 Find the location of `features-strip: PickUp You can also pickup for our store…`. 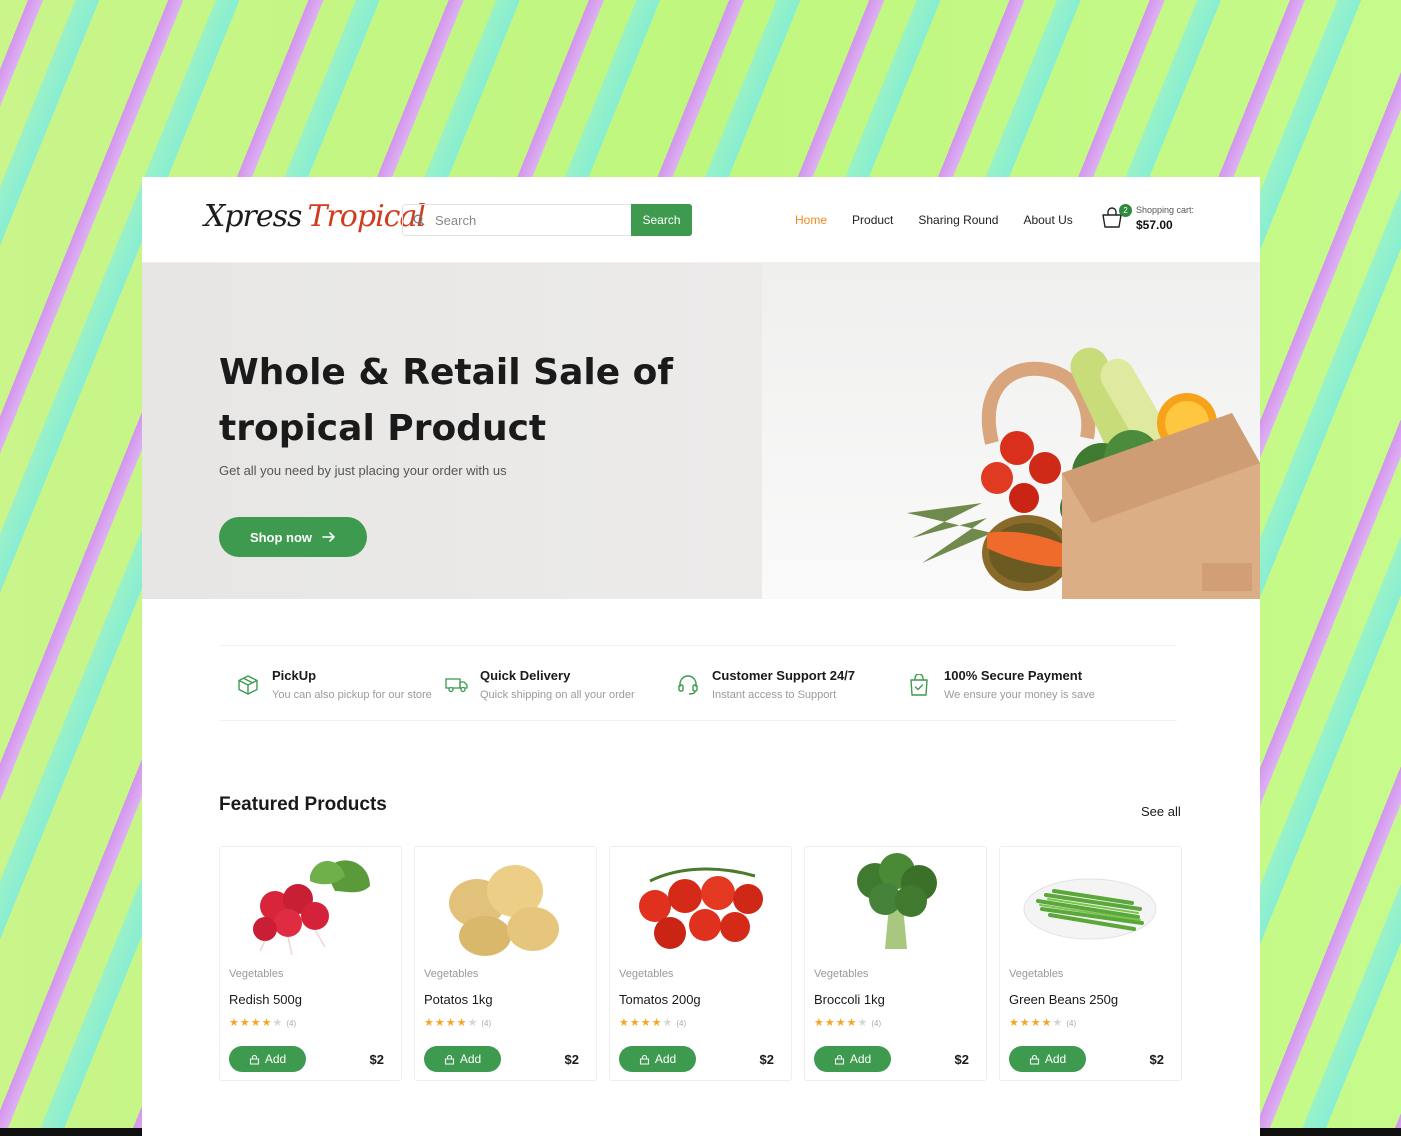

features-strip: PickUp You can also pickup for our store… is located at coordinates (698, 683).